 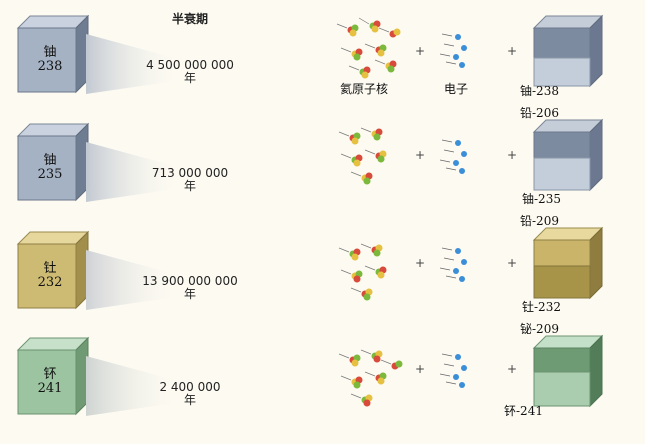 I want to click on parent-element-label: 钍, so click(x=50, y=268).